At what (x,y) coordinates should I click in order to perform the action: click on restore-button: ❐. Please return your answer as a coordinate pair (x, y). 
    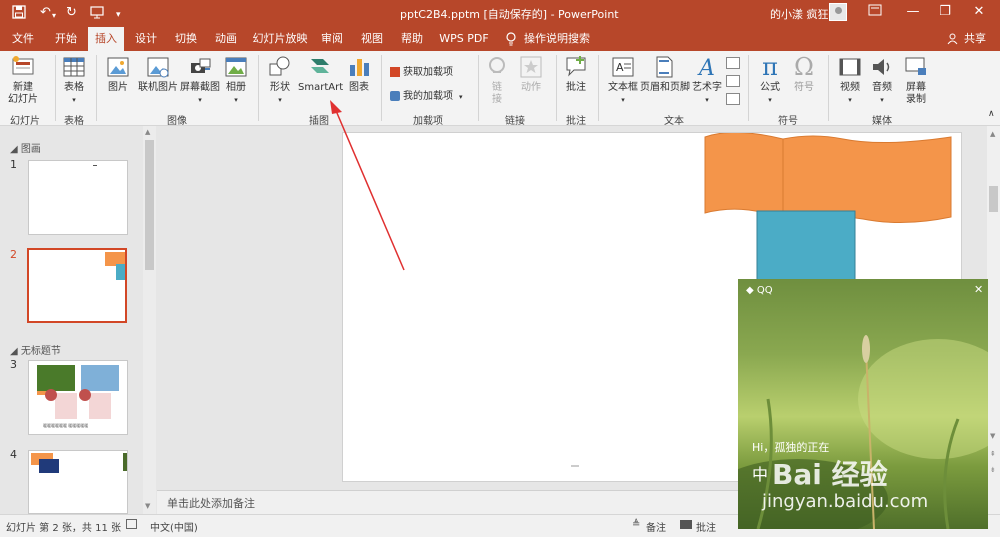
    Looking at the image, I should click on (945, 11).